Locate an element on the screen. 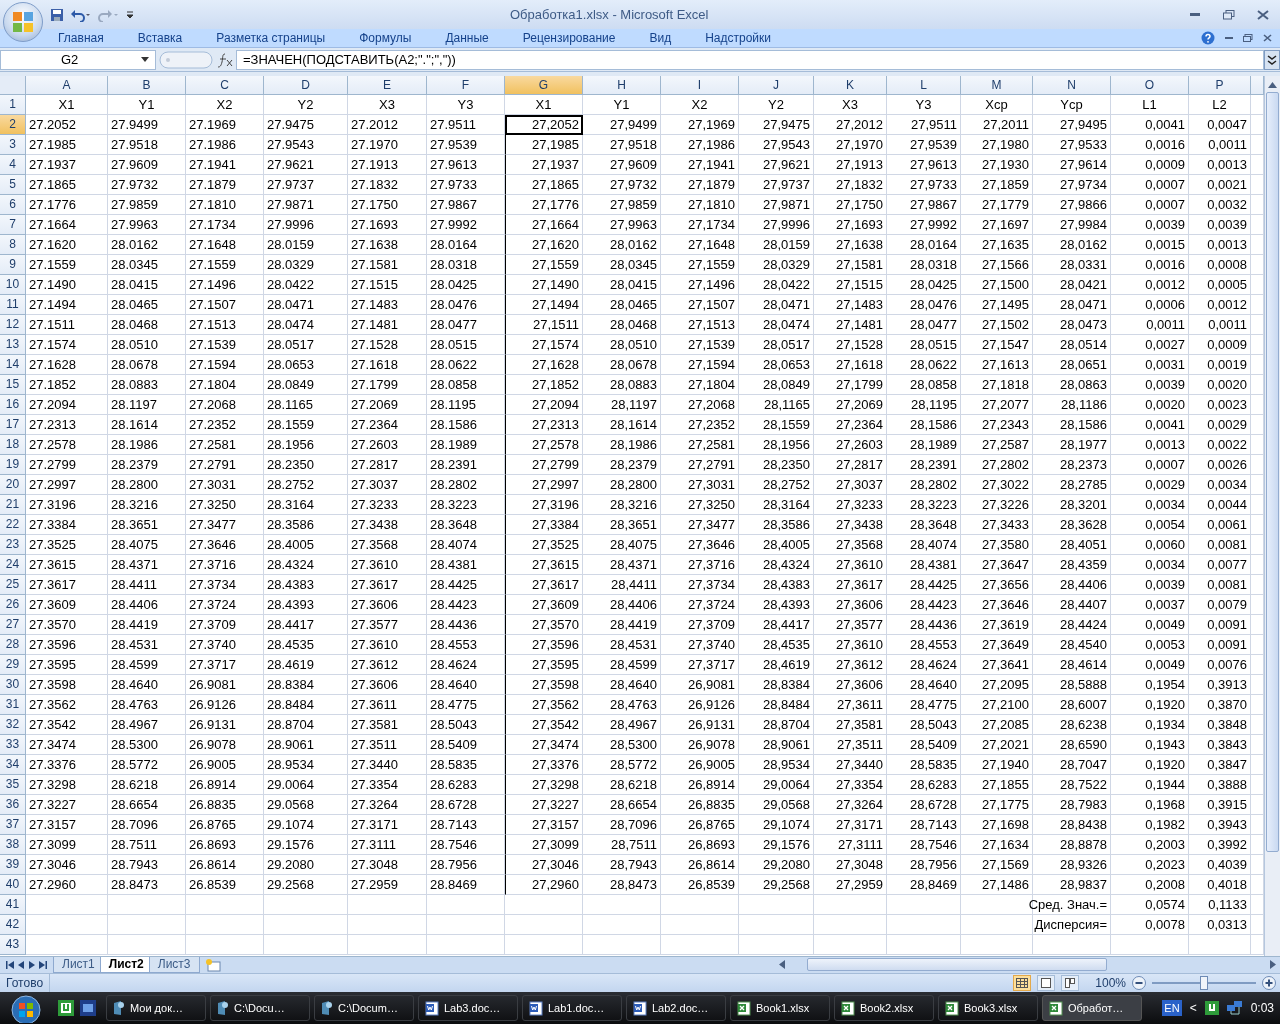  row-header: 8 is located at coordinates (13, 244).